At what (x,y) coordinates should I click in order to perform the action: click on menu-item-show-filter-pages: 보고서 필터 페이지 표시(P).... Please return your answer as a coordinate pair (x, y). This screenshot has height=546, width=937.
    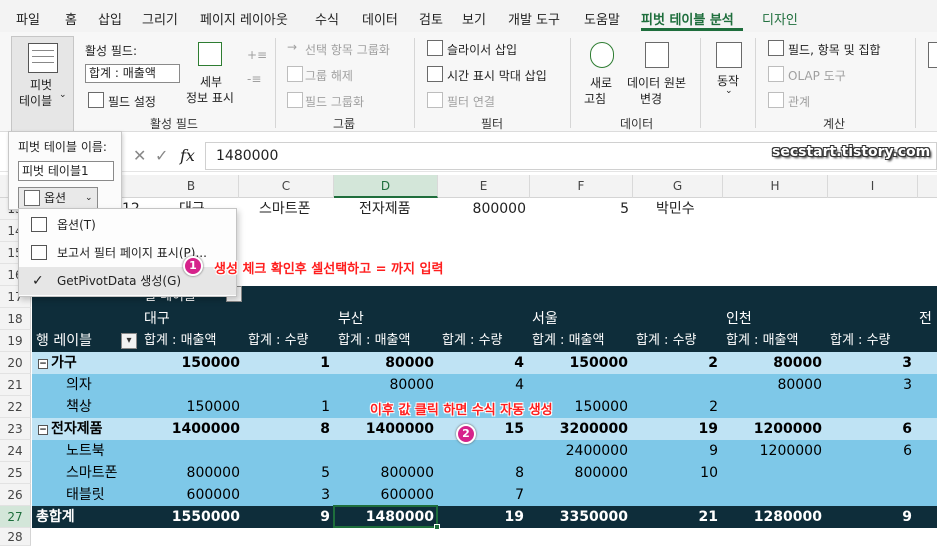
    Looking at the image, I should click on (127, 253).